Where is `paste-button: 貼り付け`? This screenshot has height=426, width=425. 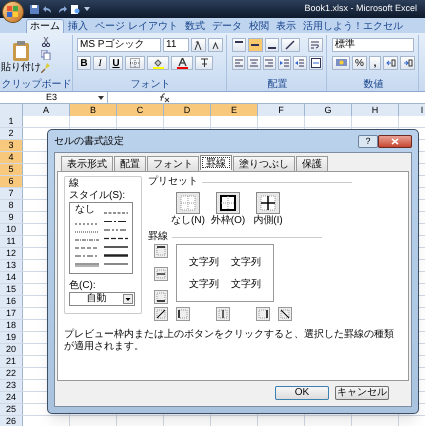 paste-button: 貼り付け is located at coordinates (21, 57).